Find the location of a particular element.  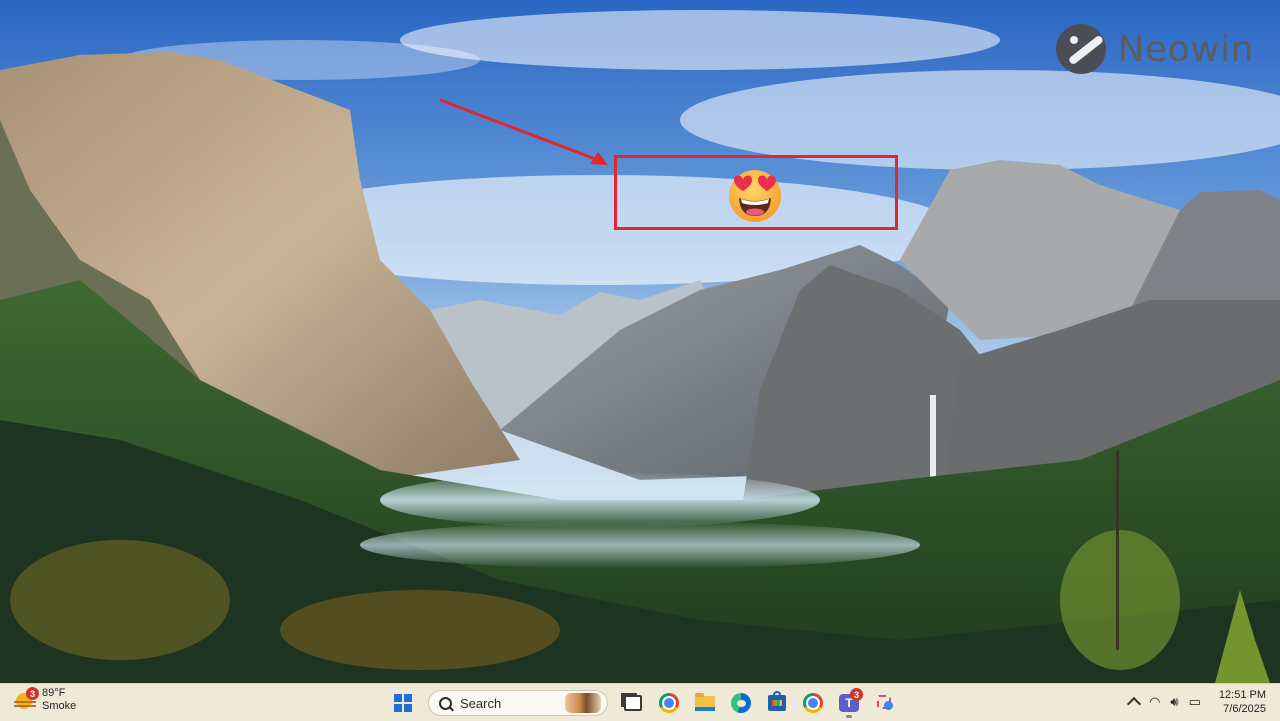

system-tray: ◠ 🔊︎ ▭ 12:51 PM 7/6/2025 is located at coordinates (1196, 702).